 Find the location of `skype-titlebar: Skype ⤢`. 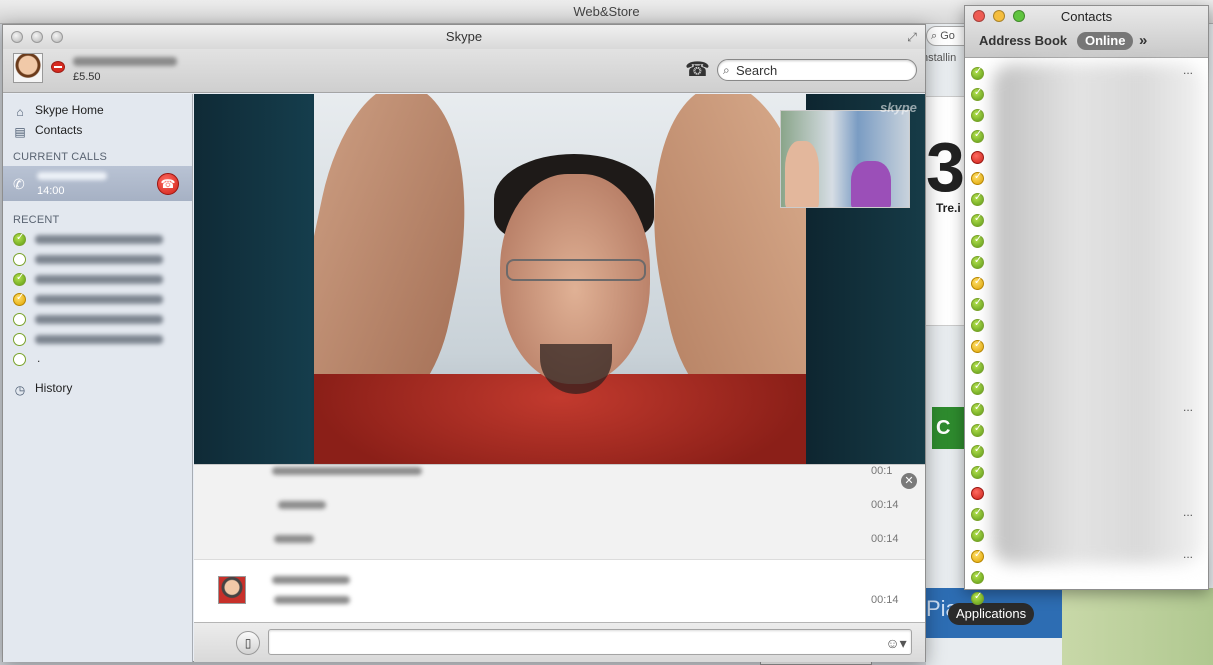

skype-titlebar: Skype ⤢ is located at coordinates (464, 37).